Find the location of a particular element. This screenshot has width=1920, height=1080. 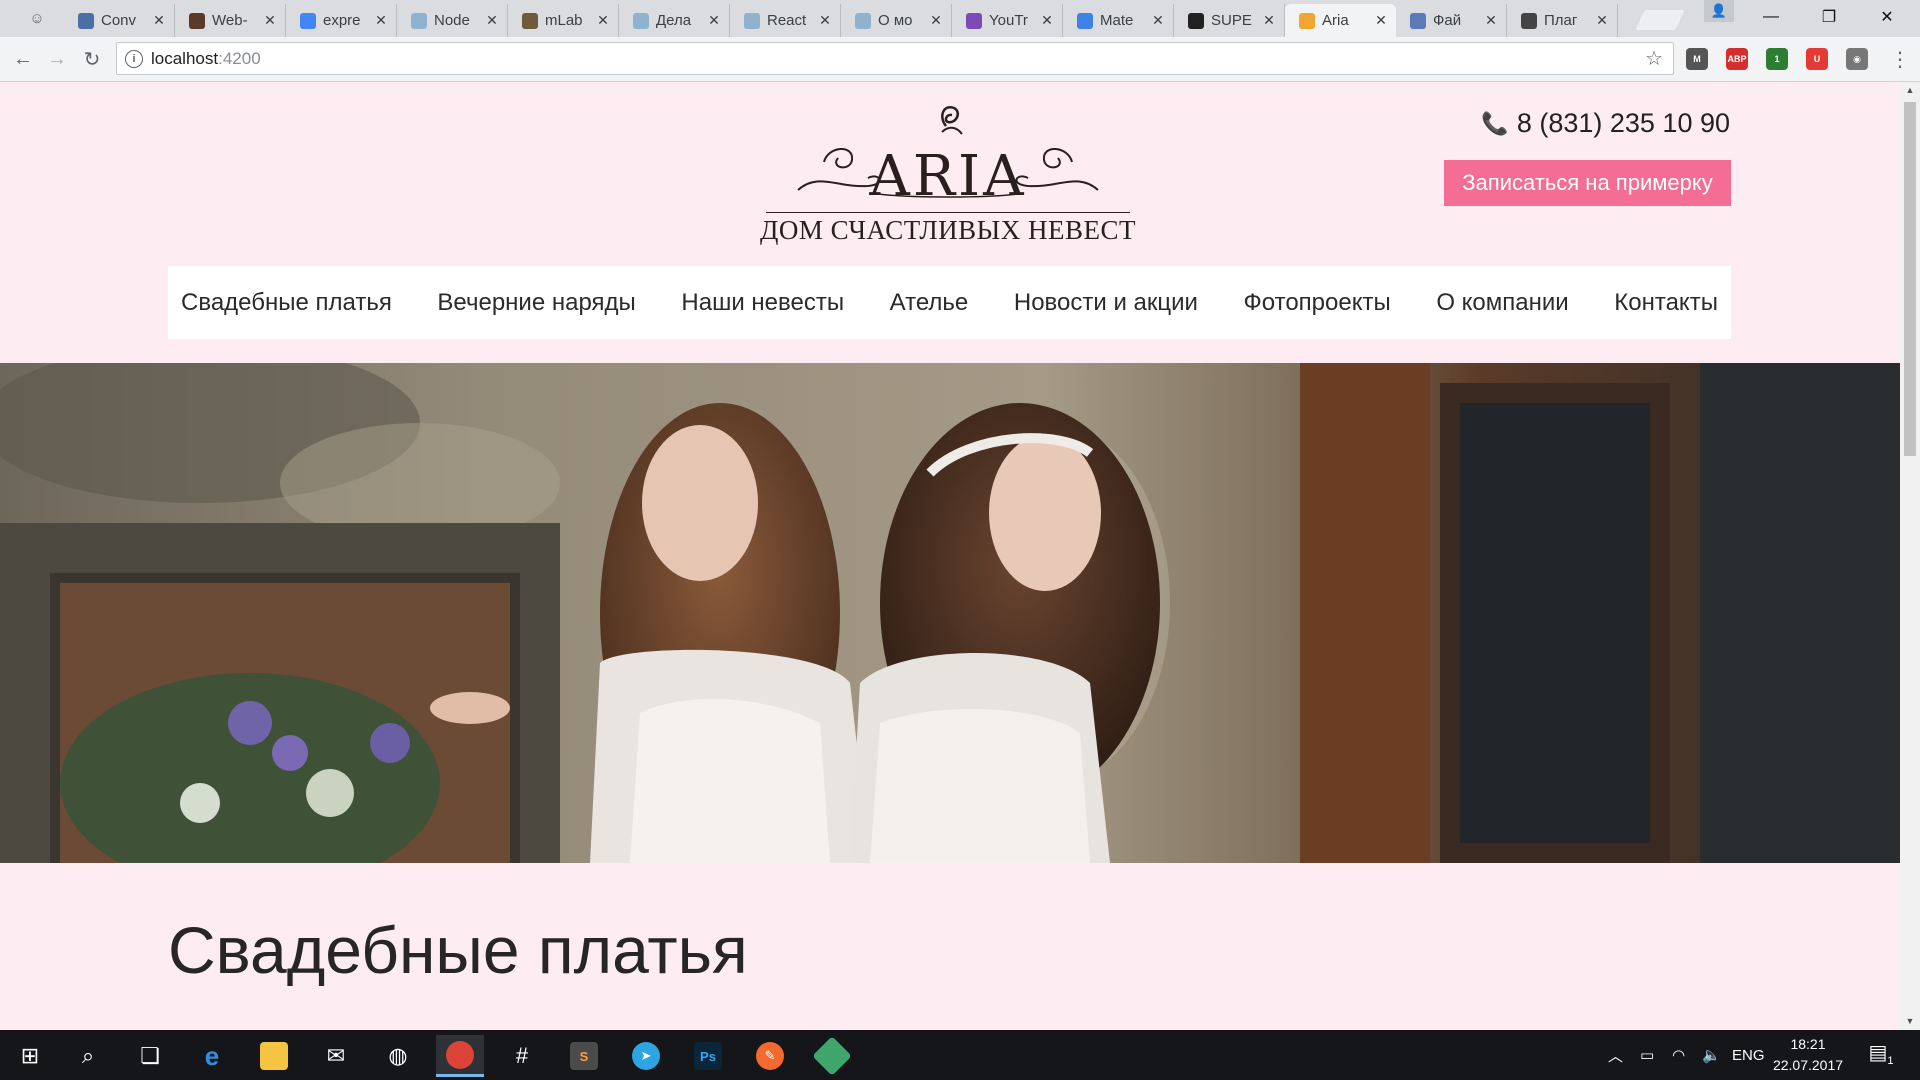

git-kraken-icon is located at coordinates (832, 1056).